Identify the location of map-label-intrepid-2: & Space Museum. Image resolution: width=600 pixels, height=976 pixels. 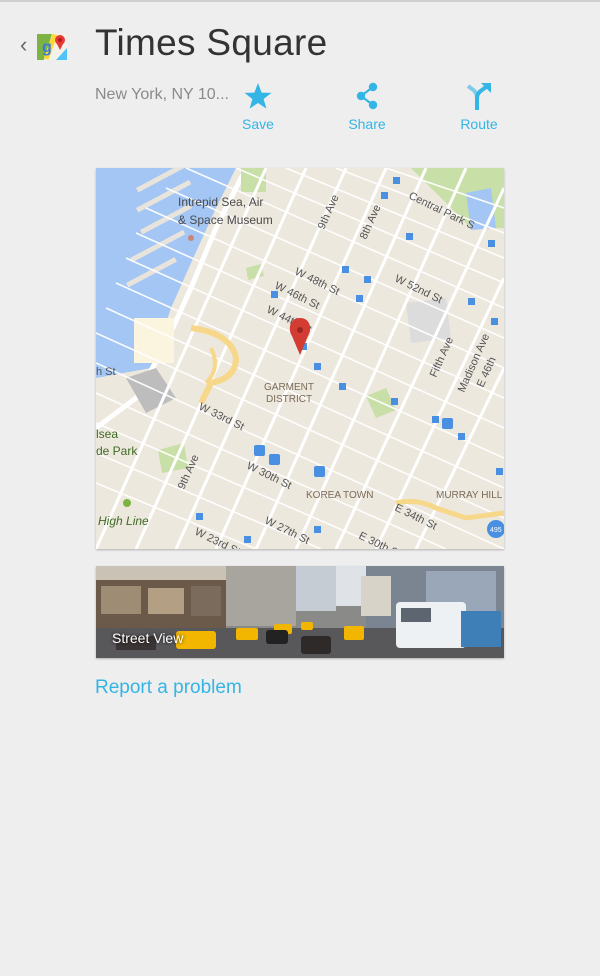
(225, 220).